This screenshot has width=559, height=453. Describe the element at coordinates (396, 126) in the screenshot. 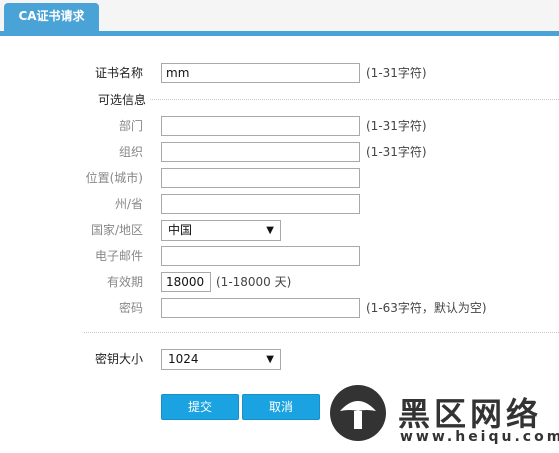

I see `department-hint: (1-31字符)` at that location.